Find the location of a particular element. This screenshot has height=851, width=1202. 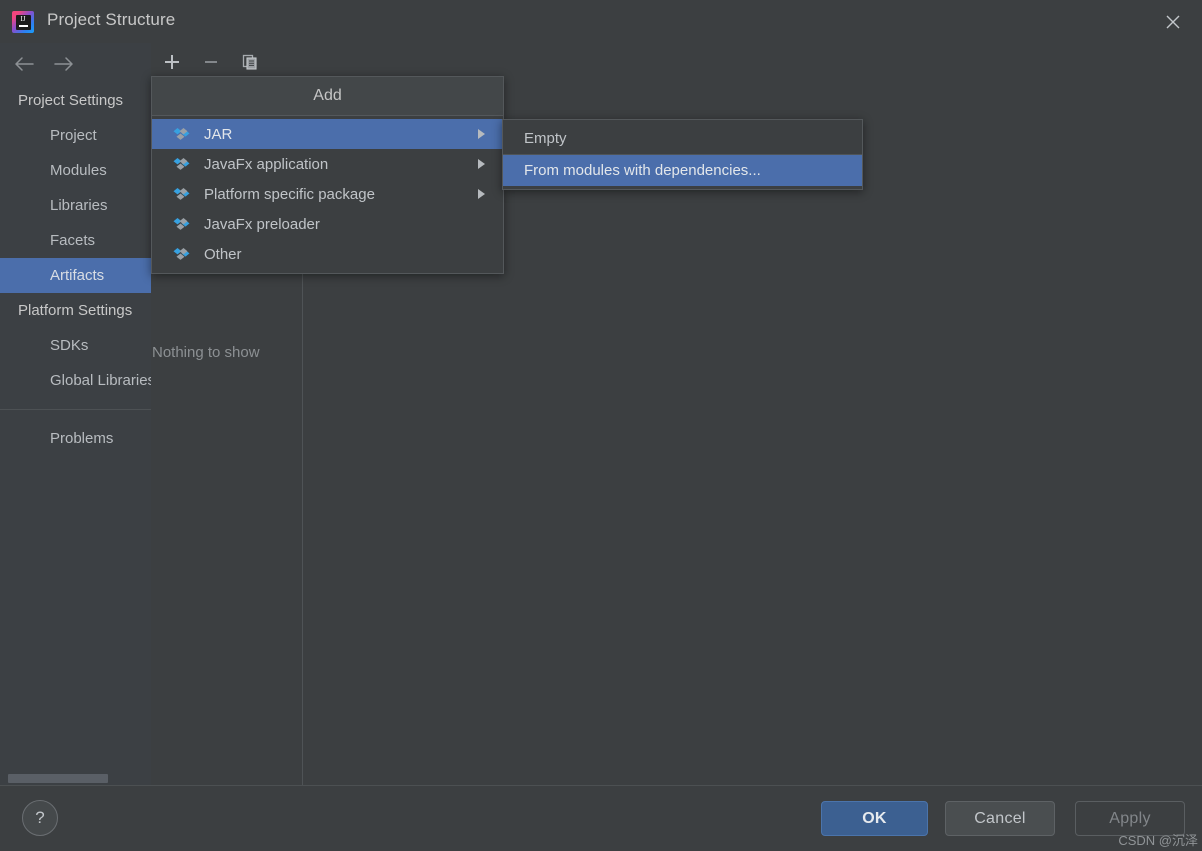

cancel-button: Cancel is located at coordinates (1000, 818).